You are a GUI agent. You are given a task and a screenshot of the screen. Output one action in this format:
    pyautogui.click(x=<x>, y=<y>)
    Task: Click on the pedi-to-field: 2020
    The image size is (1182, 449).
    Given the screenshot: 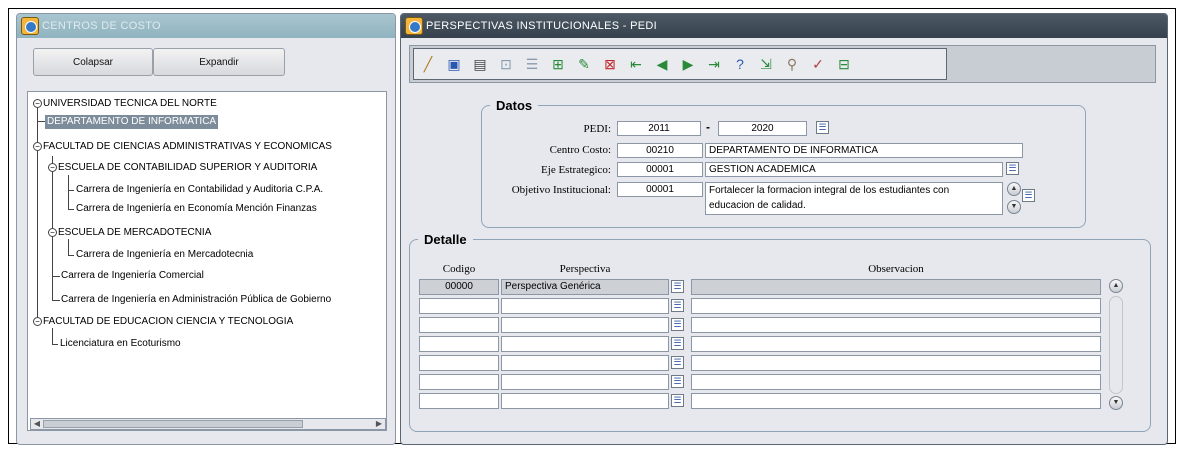 What is the action you would take?
    pyautogui.click(x=762, y=128)
    